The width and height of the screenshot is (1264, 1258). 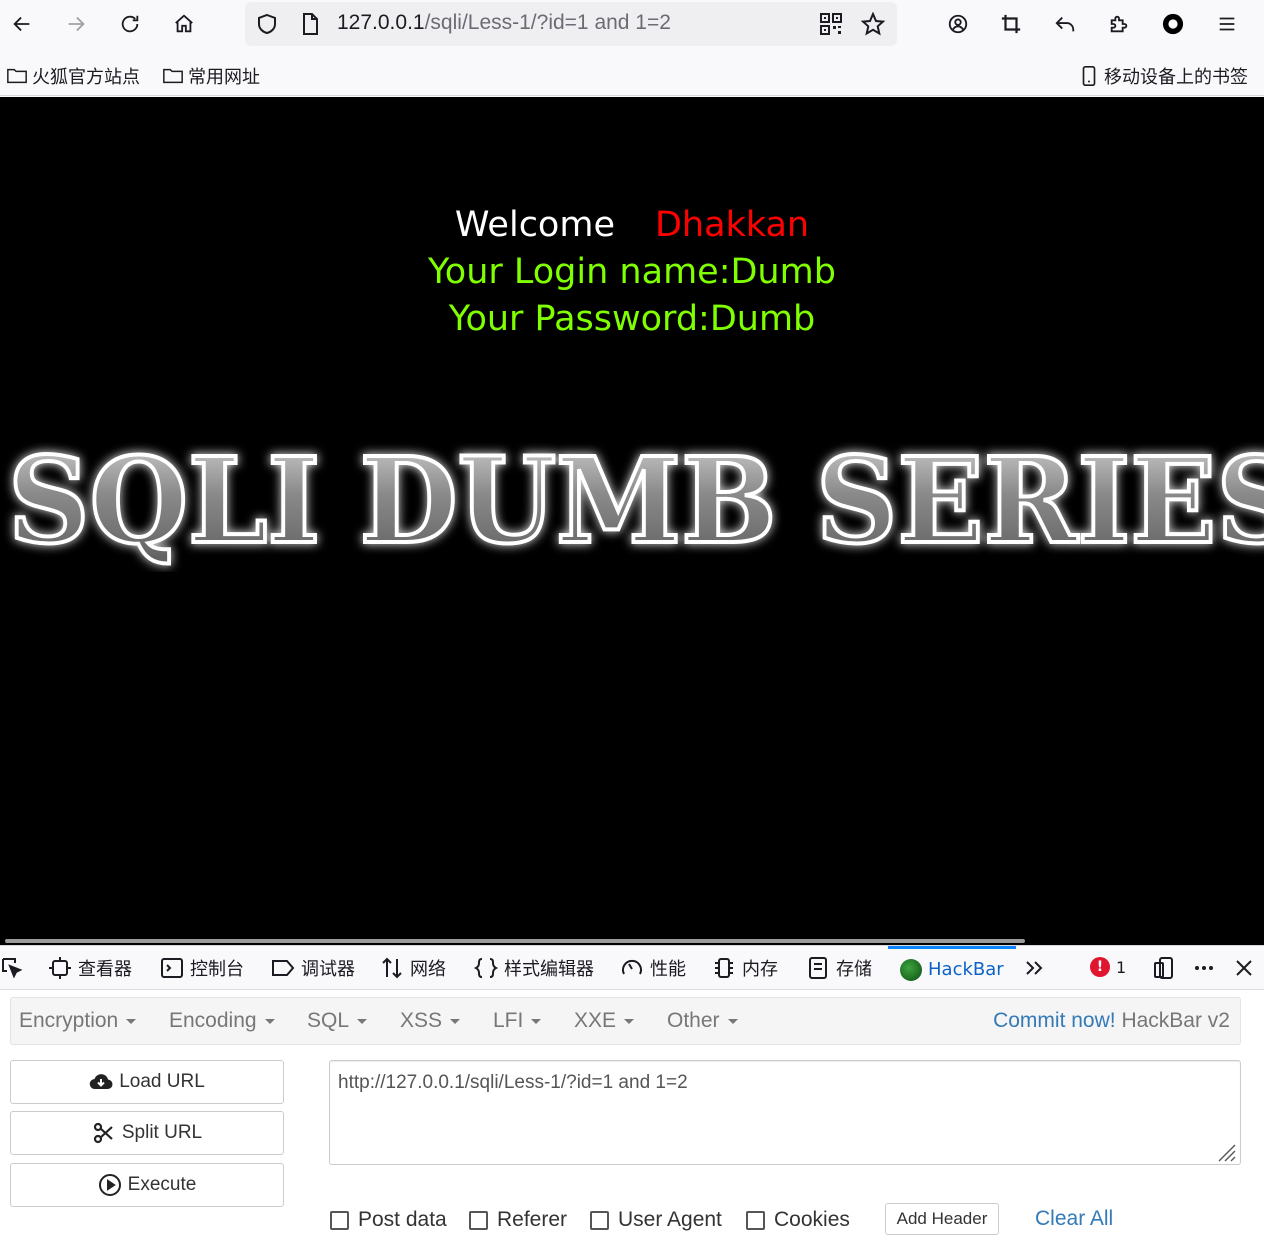 What do you see at coordinates (202, 968) in the screenshot?
I see `tab-console: 控制台` at bounding box center [202, 968].